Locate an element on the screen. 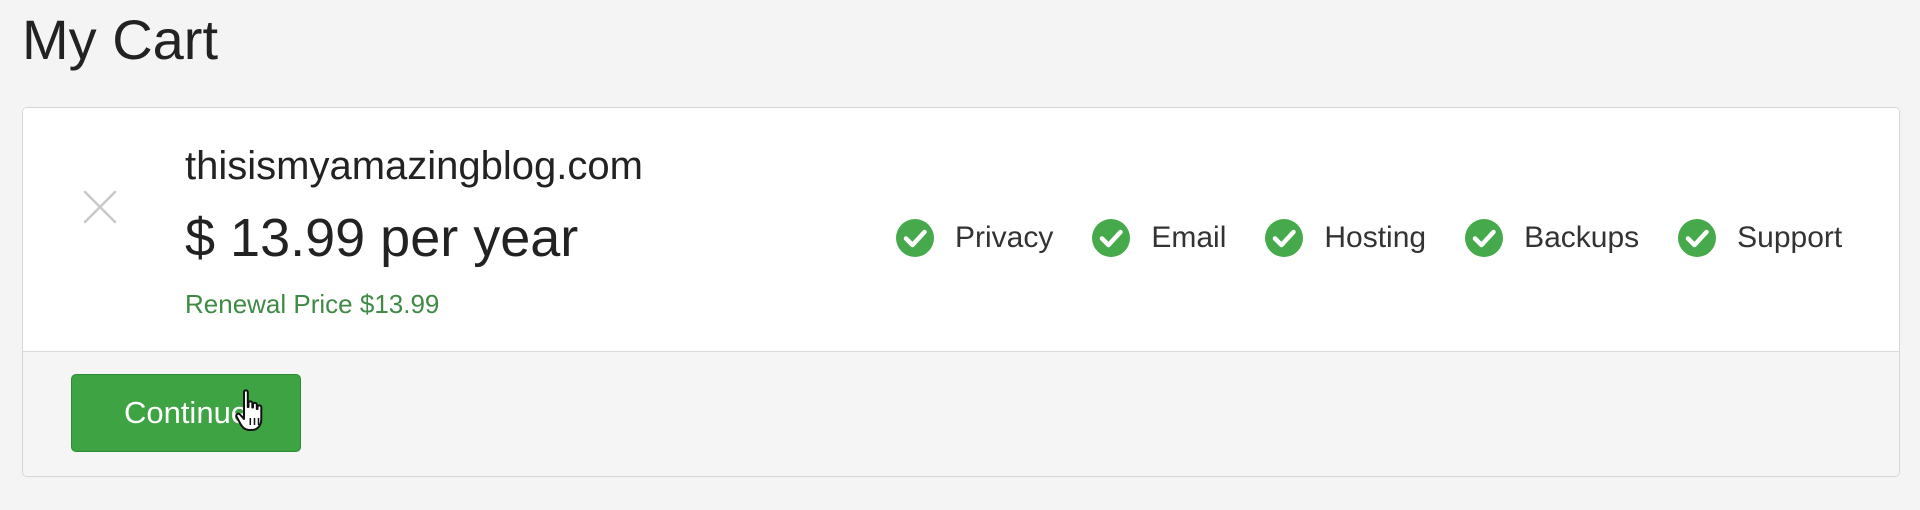  page-title: My Cart is located at coordinates (120, 39).